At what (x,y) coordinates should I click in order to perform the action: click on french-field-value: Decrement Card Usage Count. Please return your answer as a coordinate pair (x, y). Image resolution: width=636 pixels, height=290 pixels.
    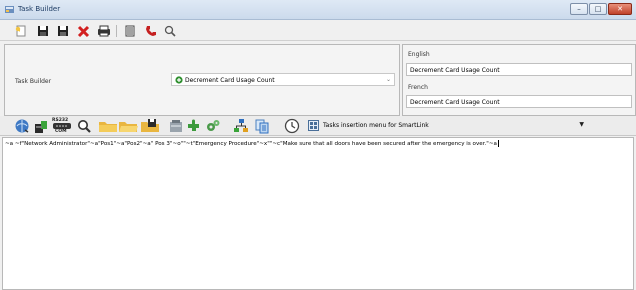
    Looking at the image, I should click on (455, 102).